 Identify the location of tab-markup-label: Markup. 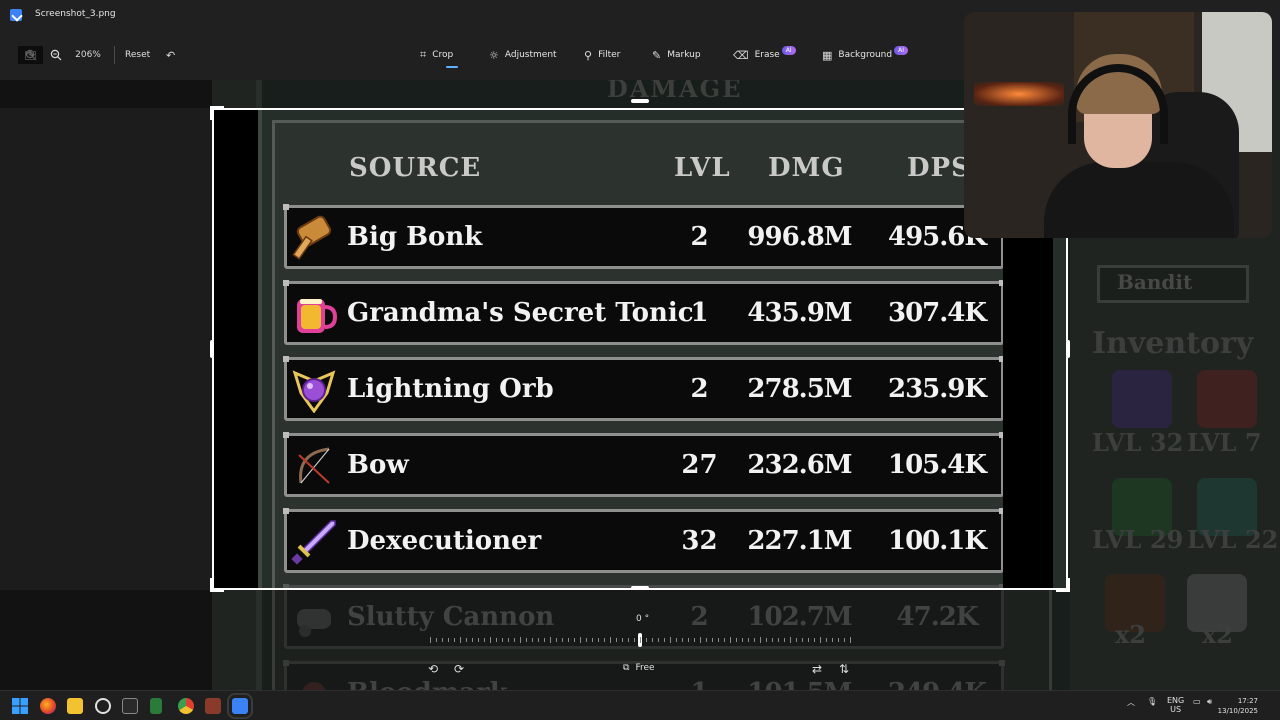
(684, 55).